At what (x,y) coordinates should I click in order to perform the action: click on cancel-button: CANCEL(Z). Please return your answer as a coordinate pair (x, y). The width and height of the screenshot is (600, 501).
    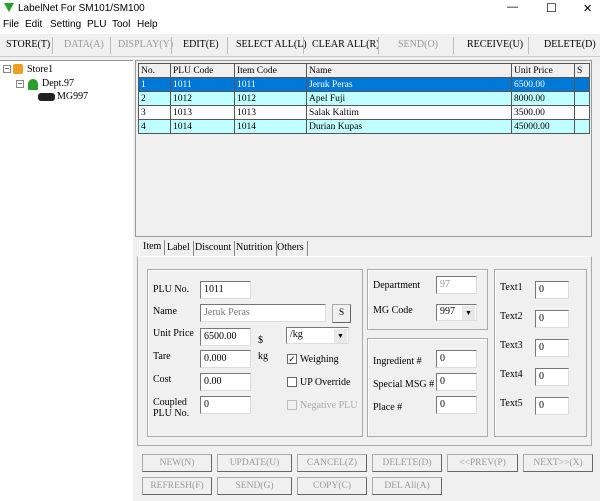
    Looking at the image, I should click on (332, 463).